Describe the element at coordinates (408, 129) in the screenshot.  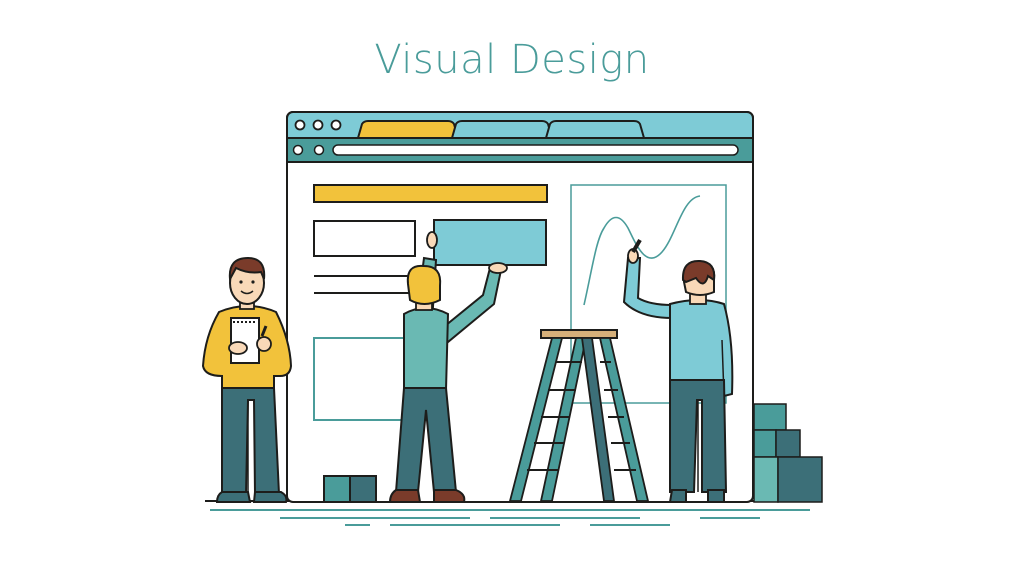
I see `browser-tab-active` at that location.